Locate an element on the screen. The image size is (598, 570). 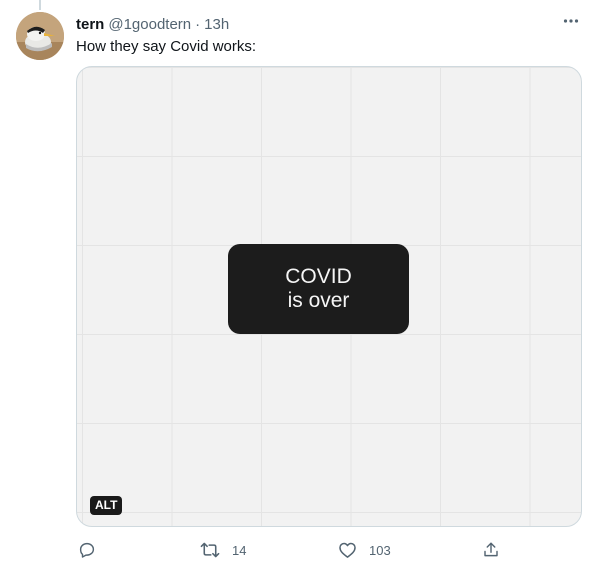
like-count: 103 is located at coordinates (380, 550).